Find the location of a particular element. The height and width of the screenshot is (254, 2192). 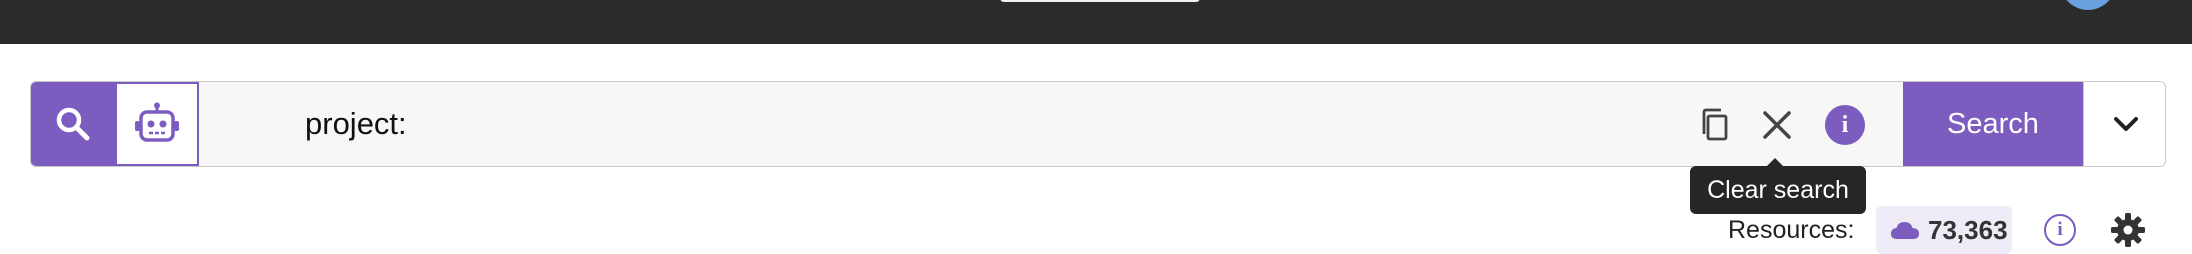

search-mode-button is located at coordinates (73, 124).